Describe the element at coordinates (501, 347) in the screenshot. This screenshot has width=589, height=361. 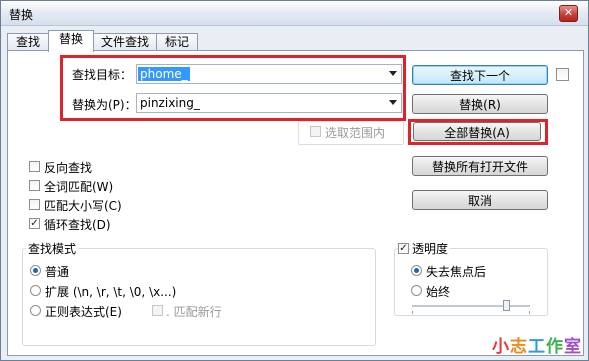
I see `watermark-char: 小` at that location.